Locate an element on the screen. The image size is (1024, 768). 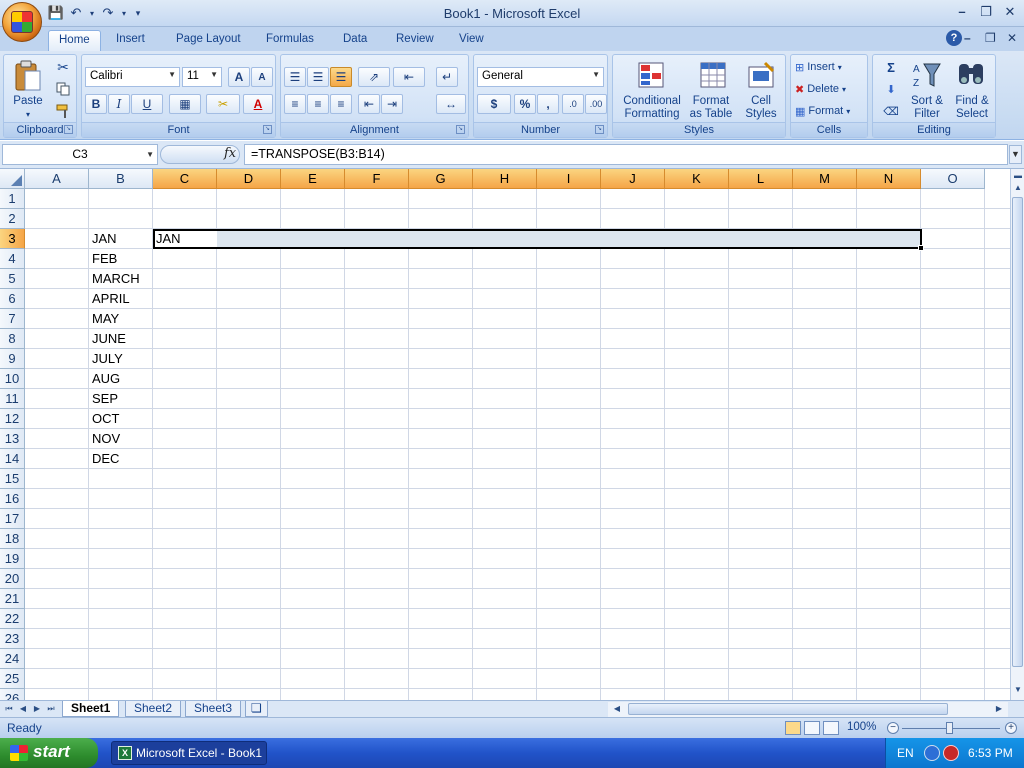
row-header-19: 19 is located at coordinates (12, 559).